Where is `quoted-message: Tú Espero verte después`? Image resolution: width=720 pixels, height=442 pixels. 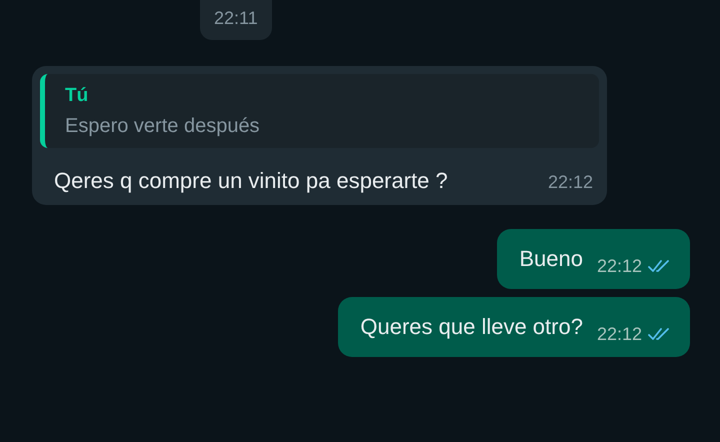 quoted-message: Tú Espero verte después is located at coordinates (319, 111).